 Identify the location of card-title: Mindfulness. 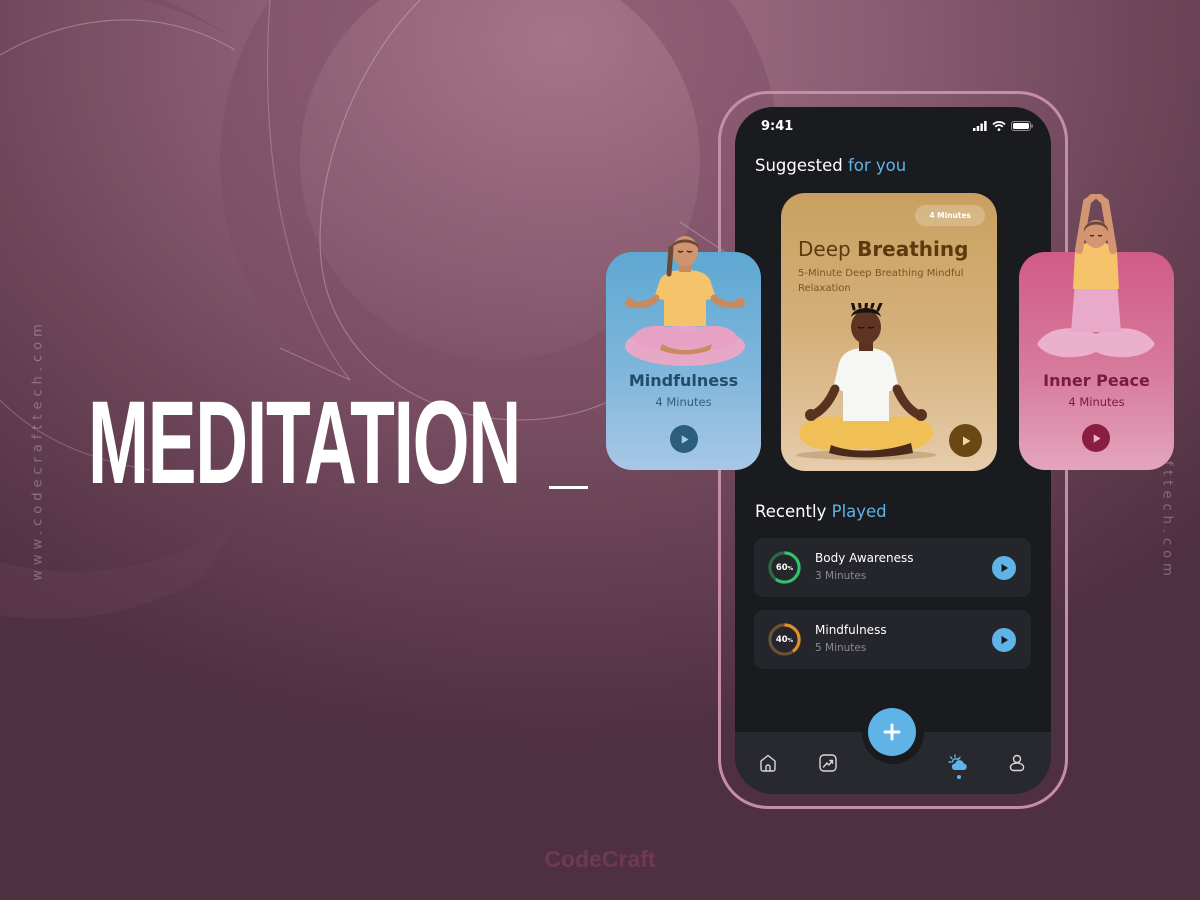
(683, 380).